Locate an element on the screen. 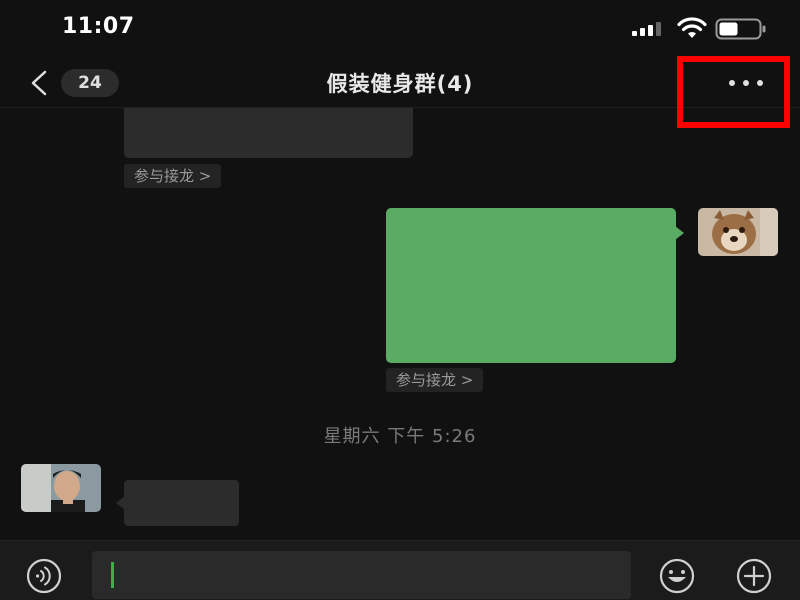  person-avatar-image is located at coordinates (61, 488).